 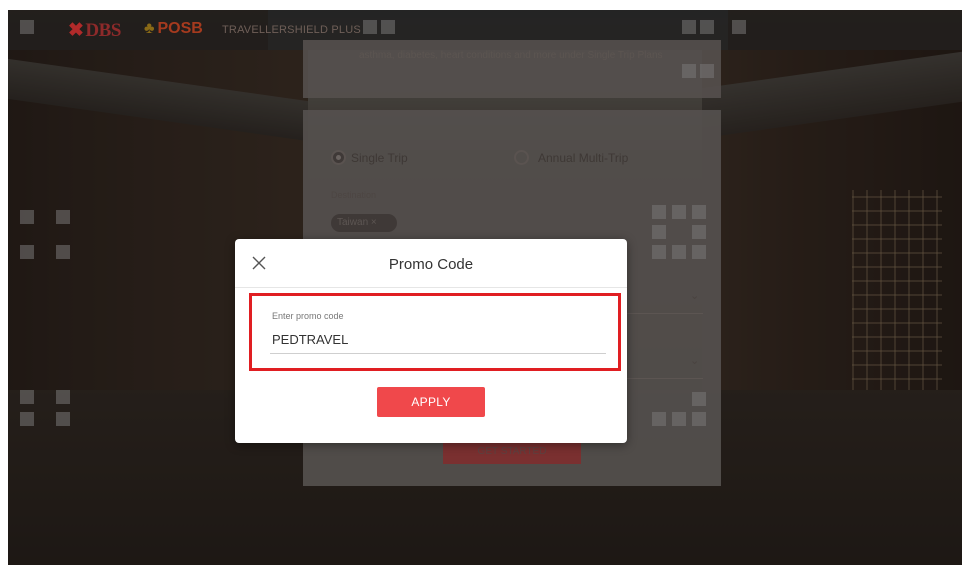 I want to click on annual-multi-trip-radio, so click(x=521, y=157).